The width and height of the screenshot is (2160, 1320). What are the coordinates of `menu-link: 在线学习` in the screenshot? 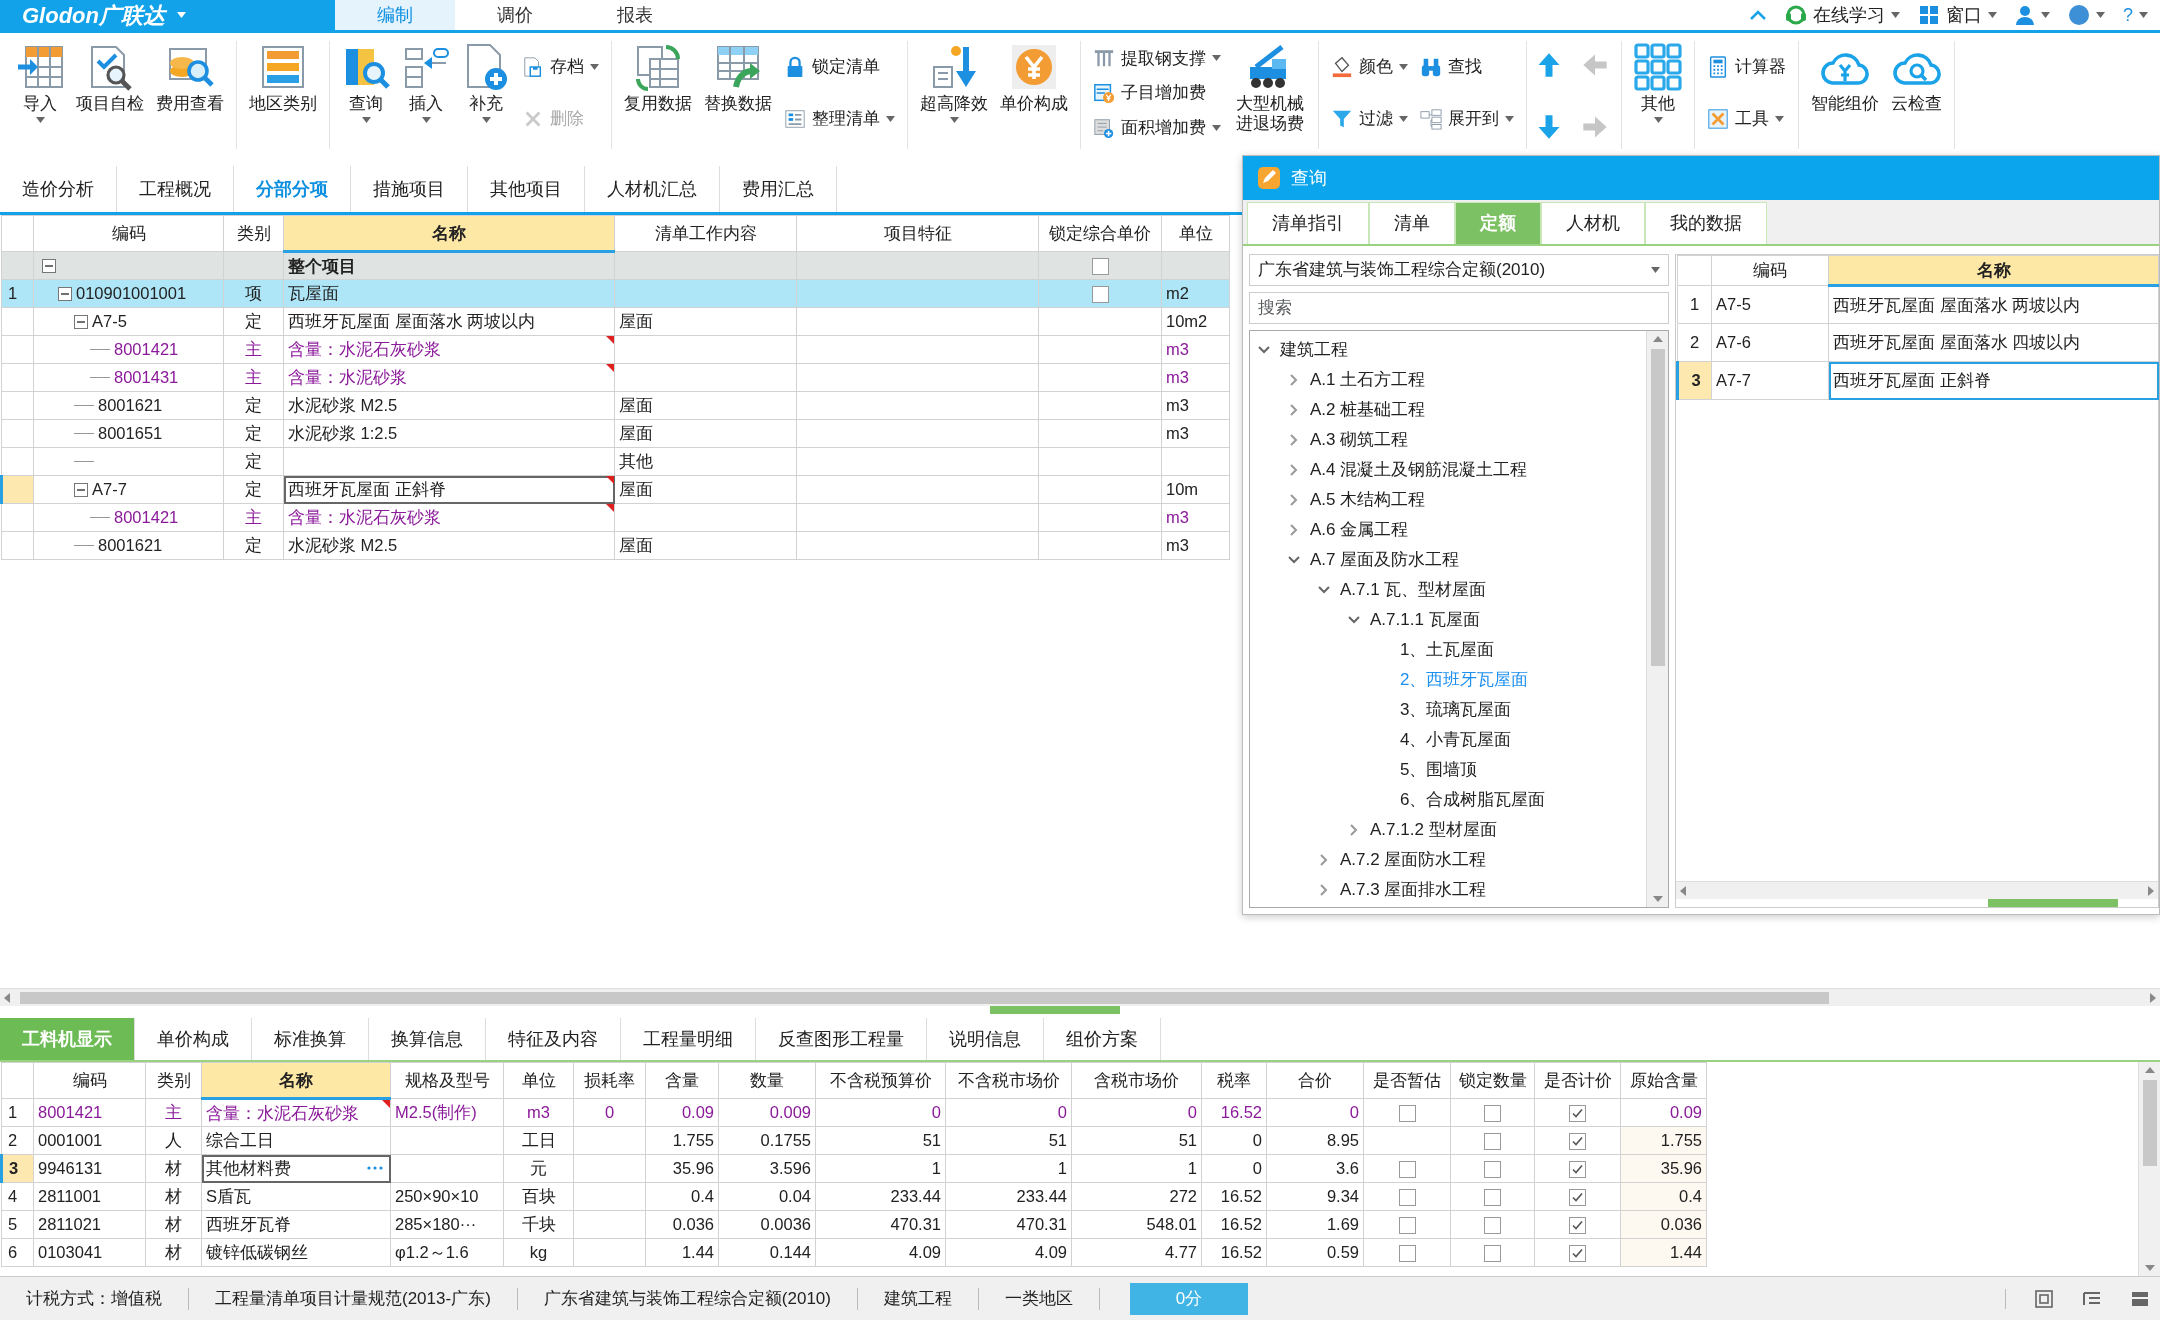 It's located at (1842, 15).